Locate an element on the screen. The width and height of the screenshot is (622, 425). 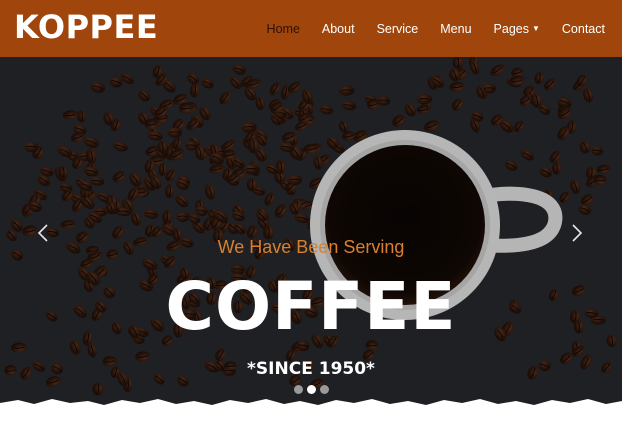
nav-link-contact: Contact is located at coordinates (583, 29).